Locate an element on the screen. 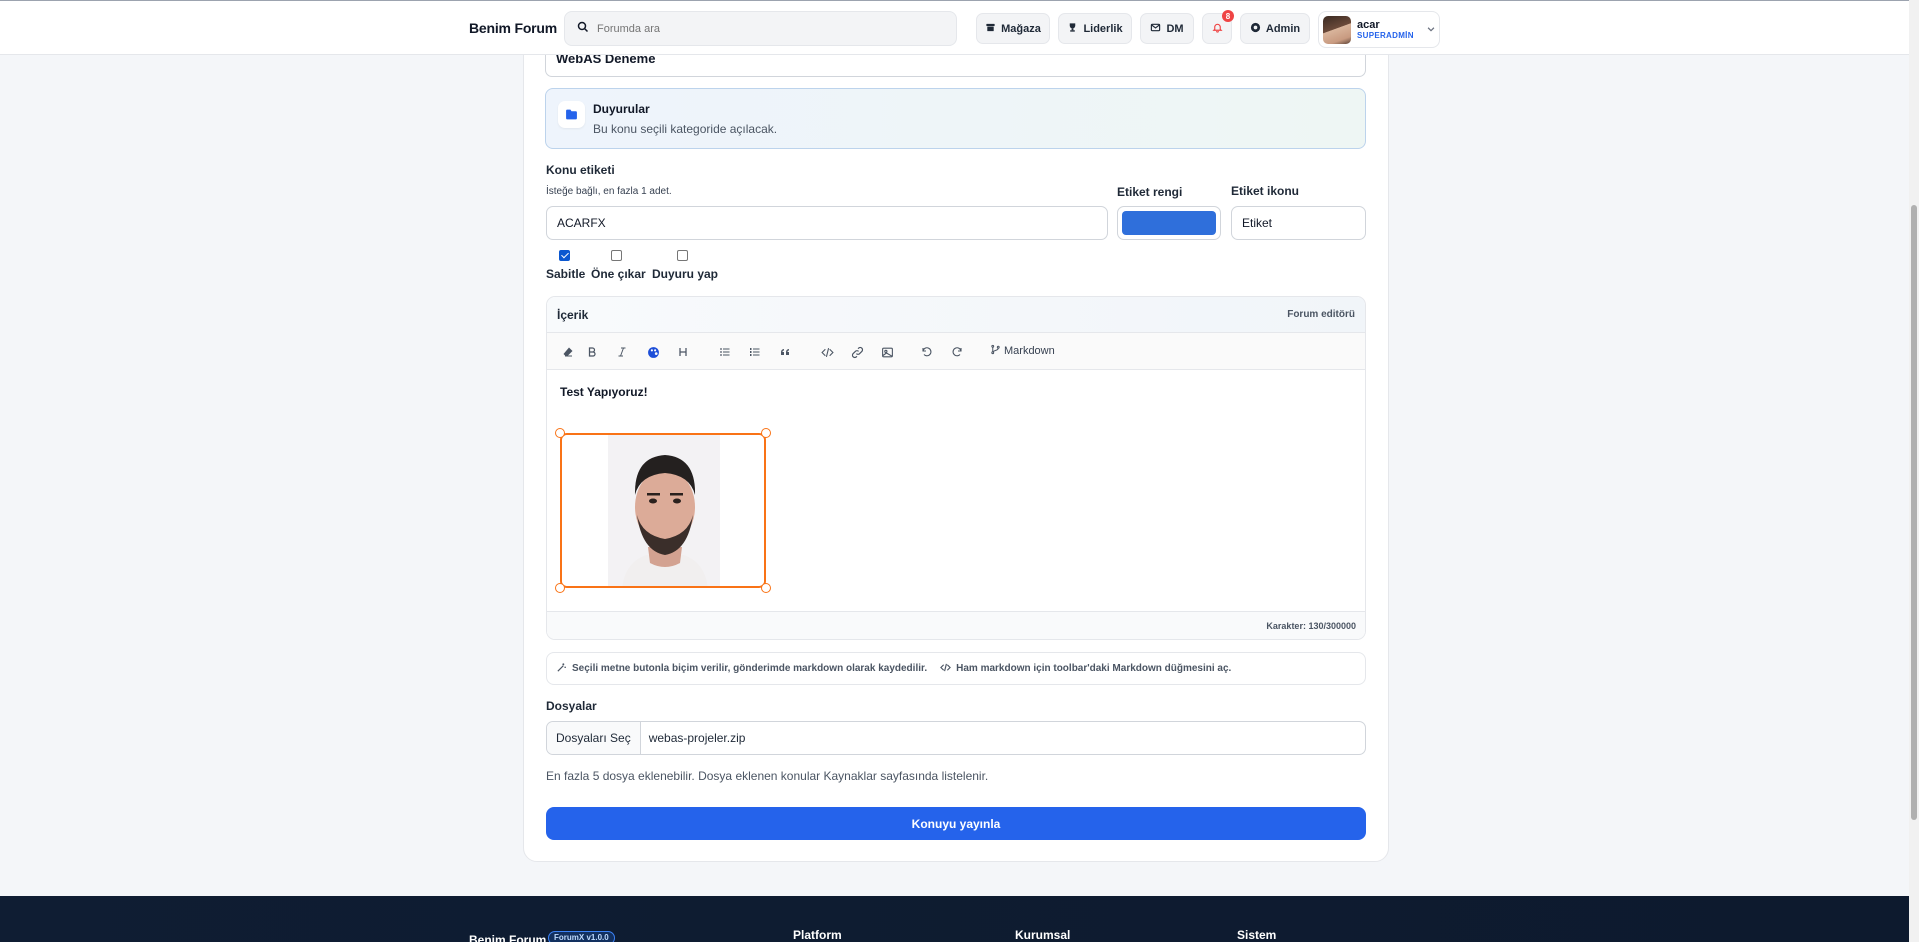 Image resolution: width=1919 pixels, height=942 pixels. admin-icon is located at coordinates (1255, 29).